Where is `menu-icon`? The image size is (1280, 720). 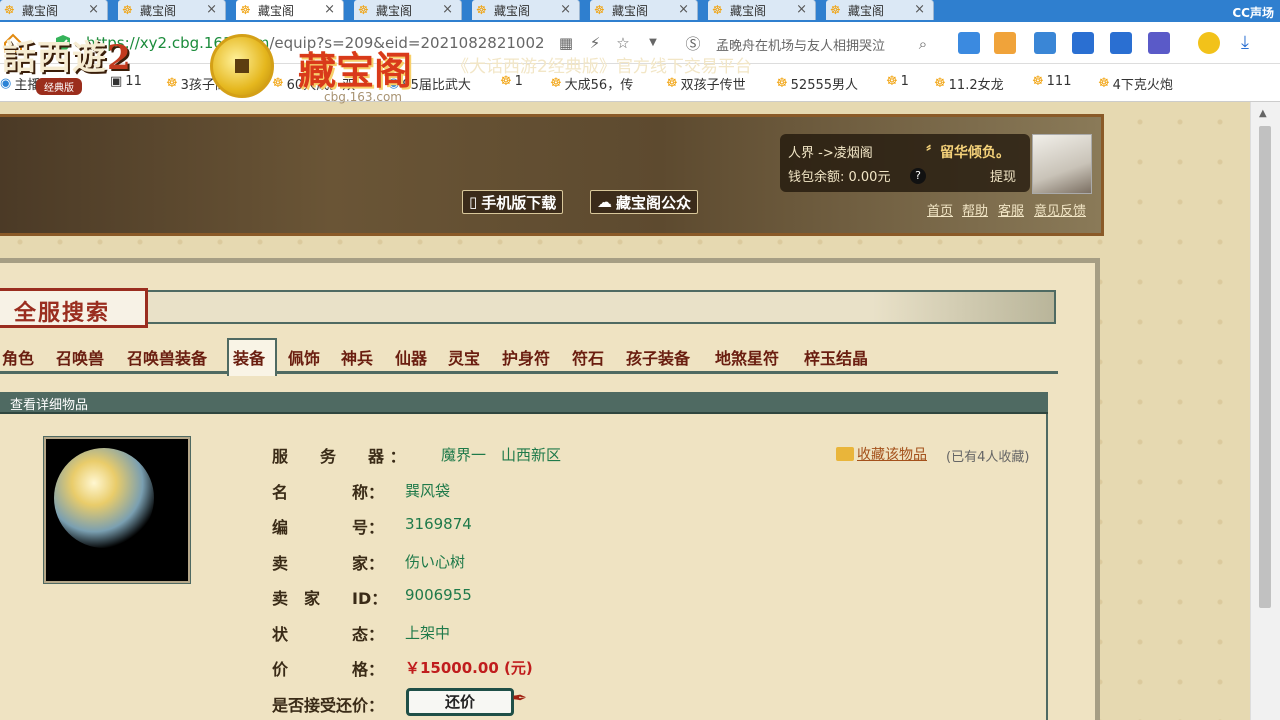
menu-icon is located at coordinates (1209, 43).